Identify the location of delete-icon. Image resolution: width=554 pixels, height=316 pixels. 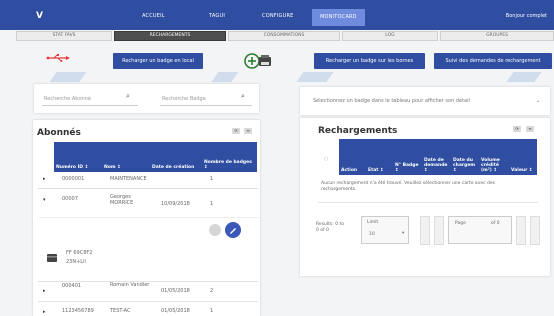
(215, 230).